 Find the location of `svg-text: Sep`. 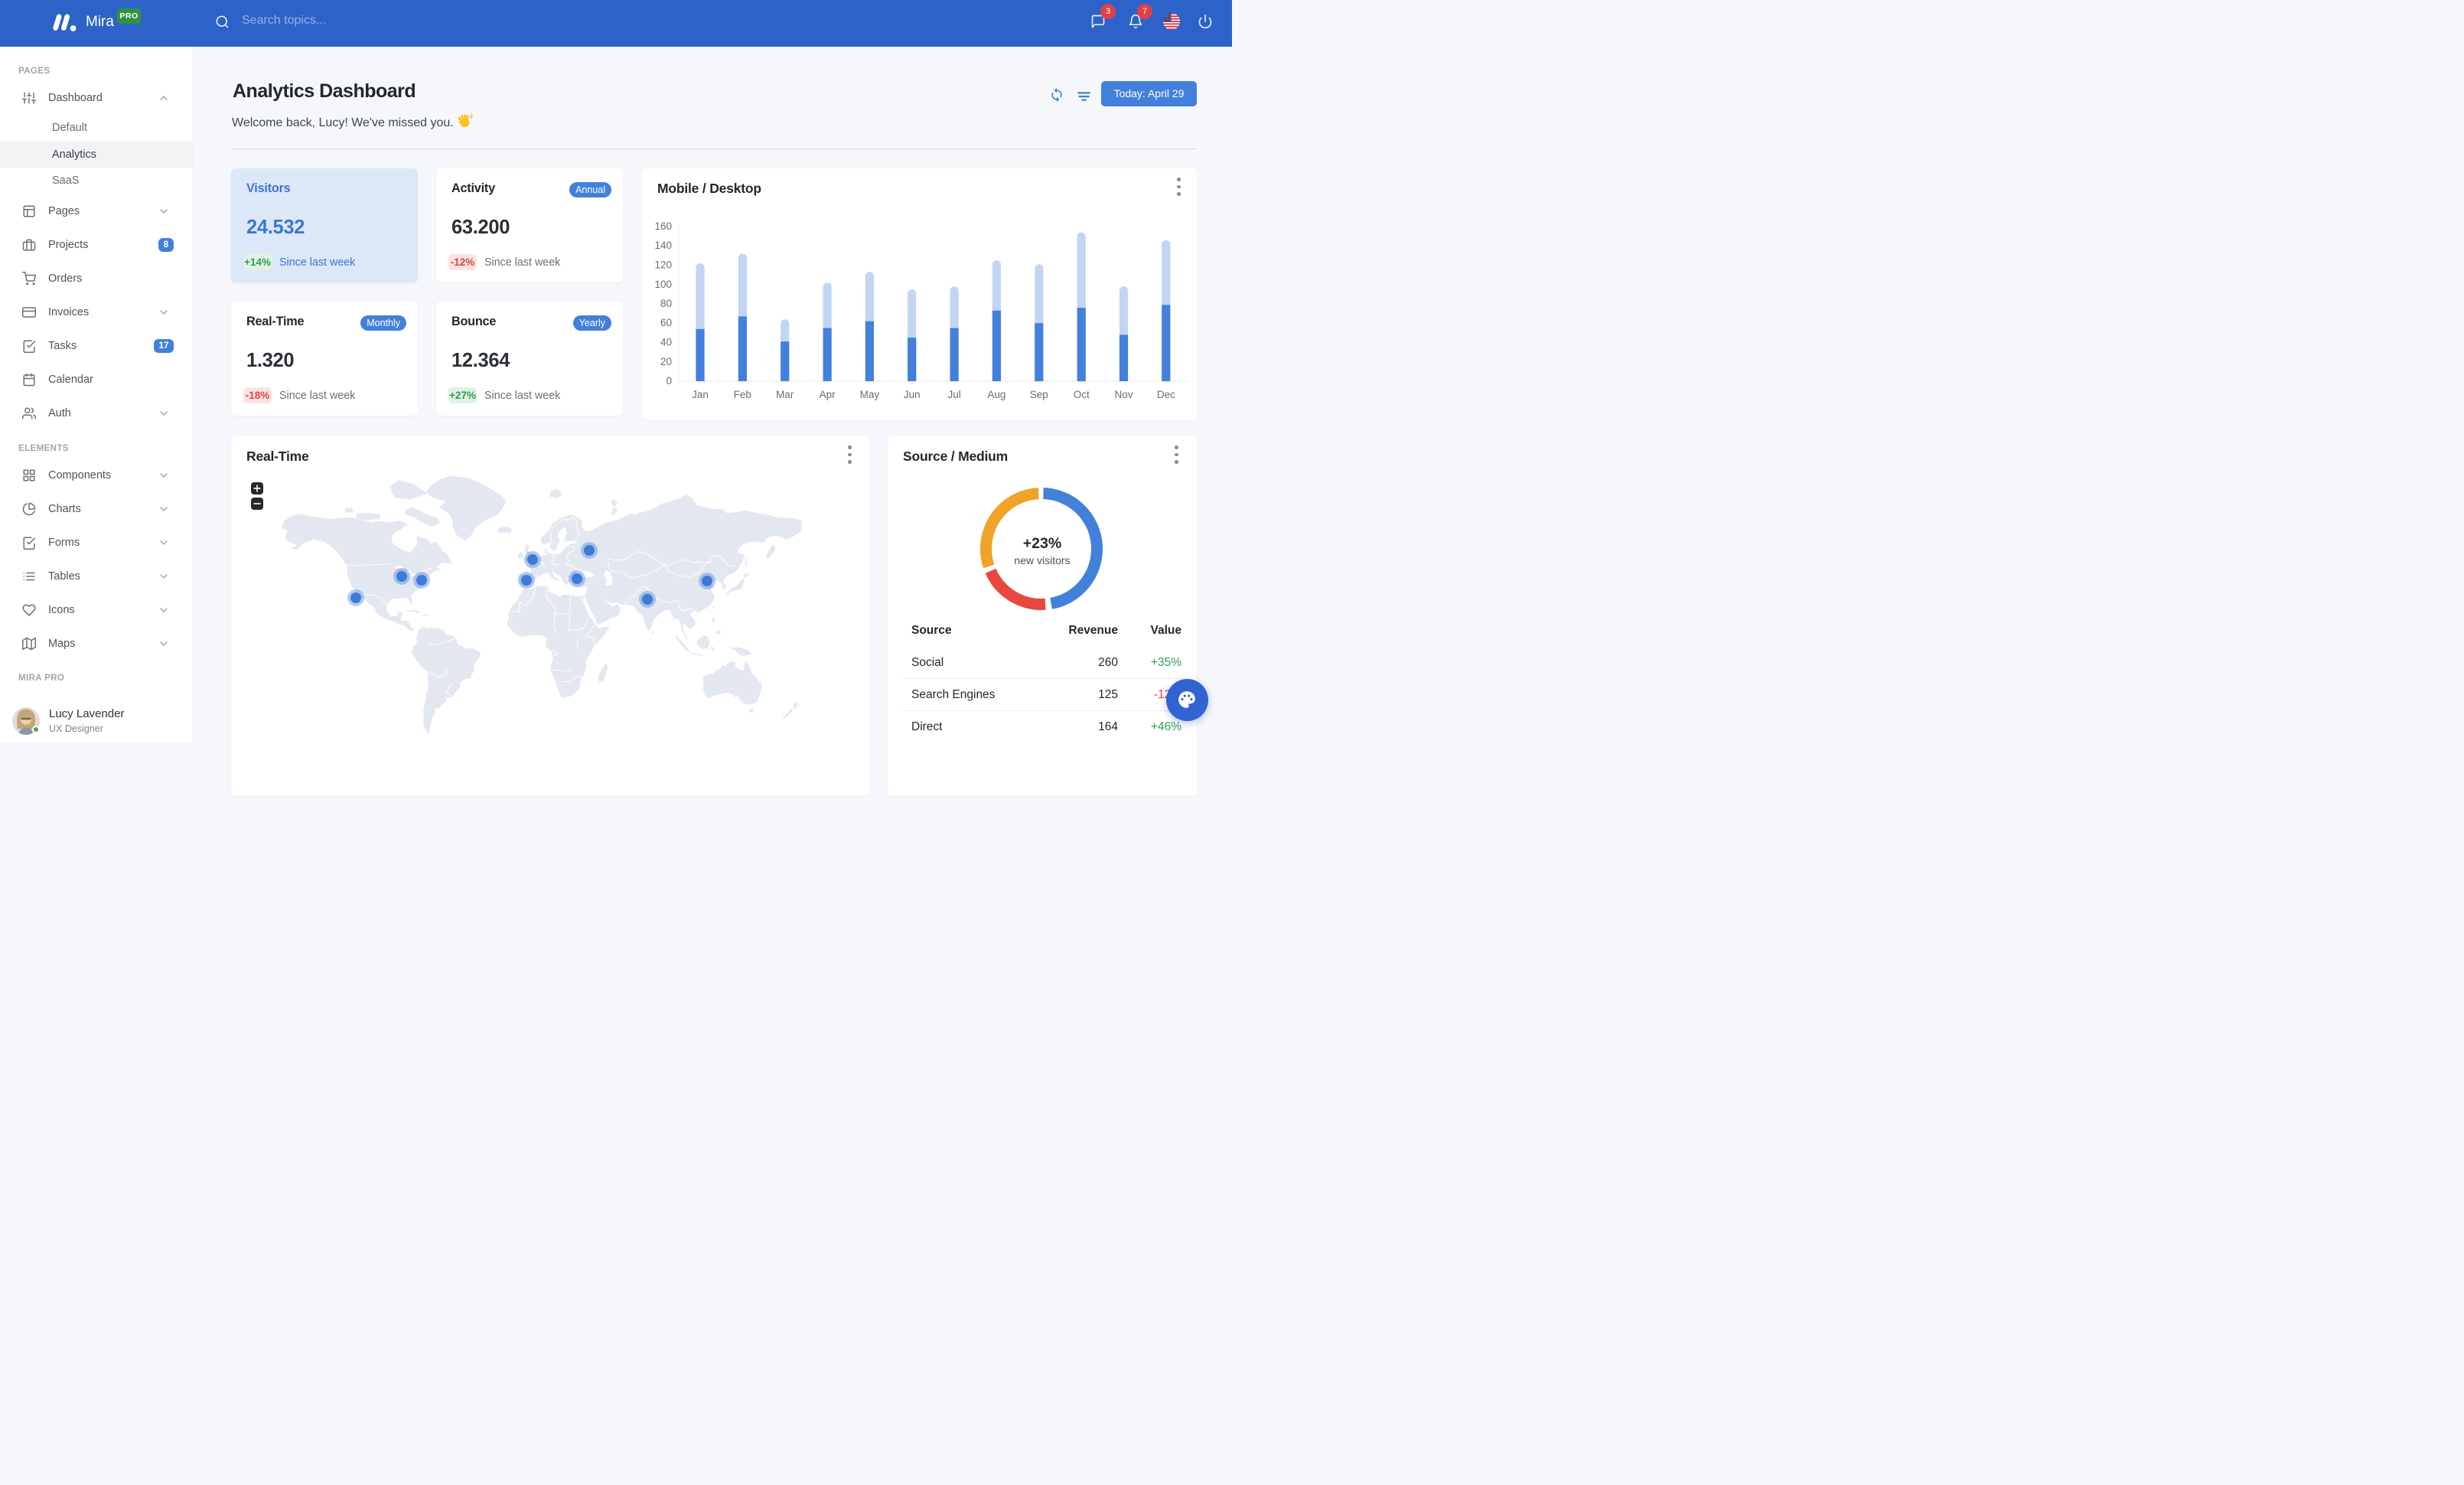

svg-text: Sep is located at coordinates (1039, 394).